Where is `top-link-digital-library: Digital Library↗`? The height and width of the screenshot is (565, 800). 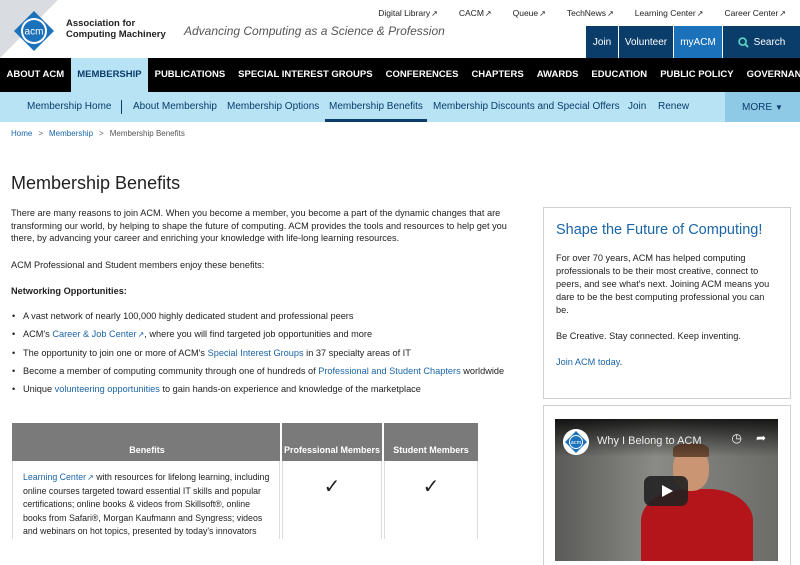
top-link-digital-library: Digital Library↗ is located at coordinates (408, 13).